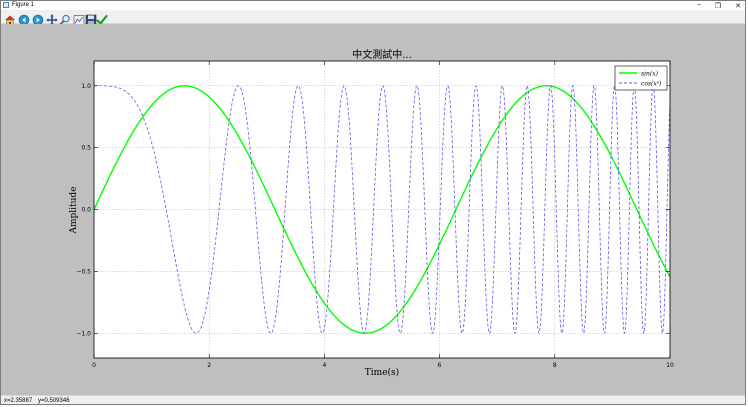 The width and height of the screenshot is (748, 407). Describe the element at coordinates (24, 18) in the screenshot. I see `back-button` at that location.